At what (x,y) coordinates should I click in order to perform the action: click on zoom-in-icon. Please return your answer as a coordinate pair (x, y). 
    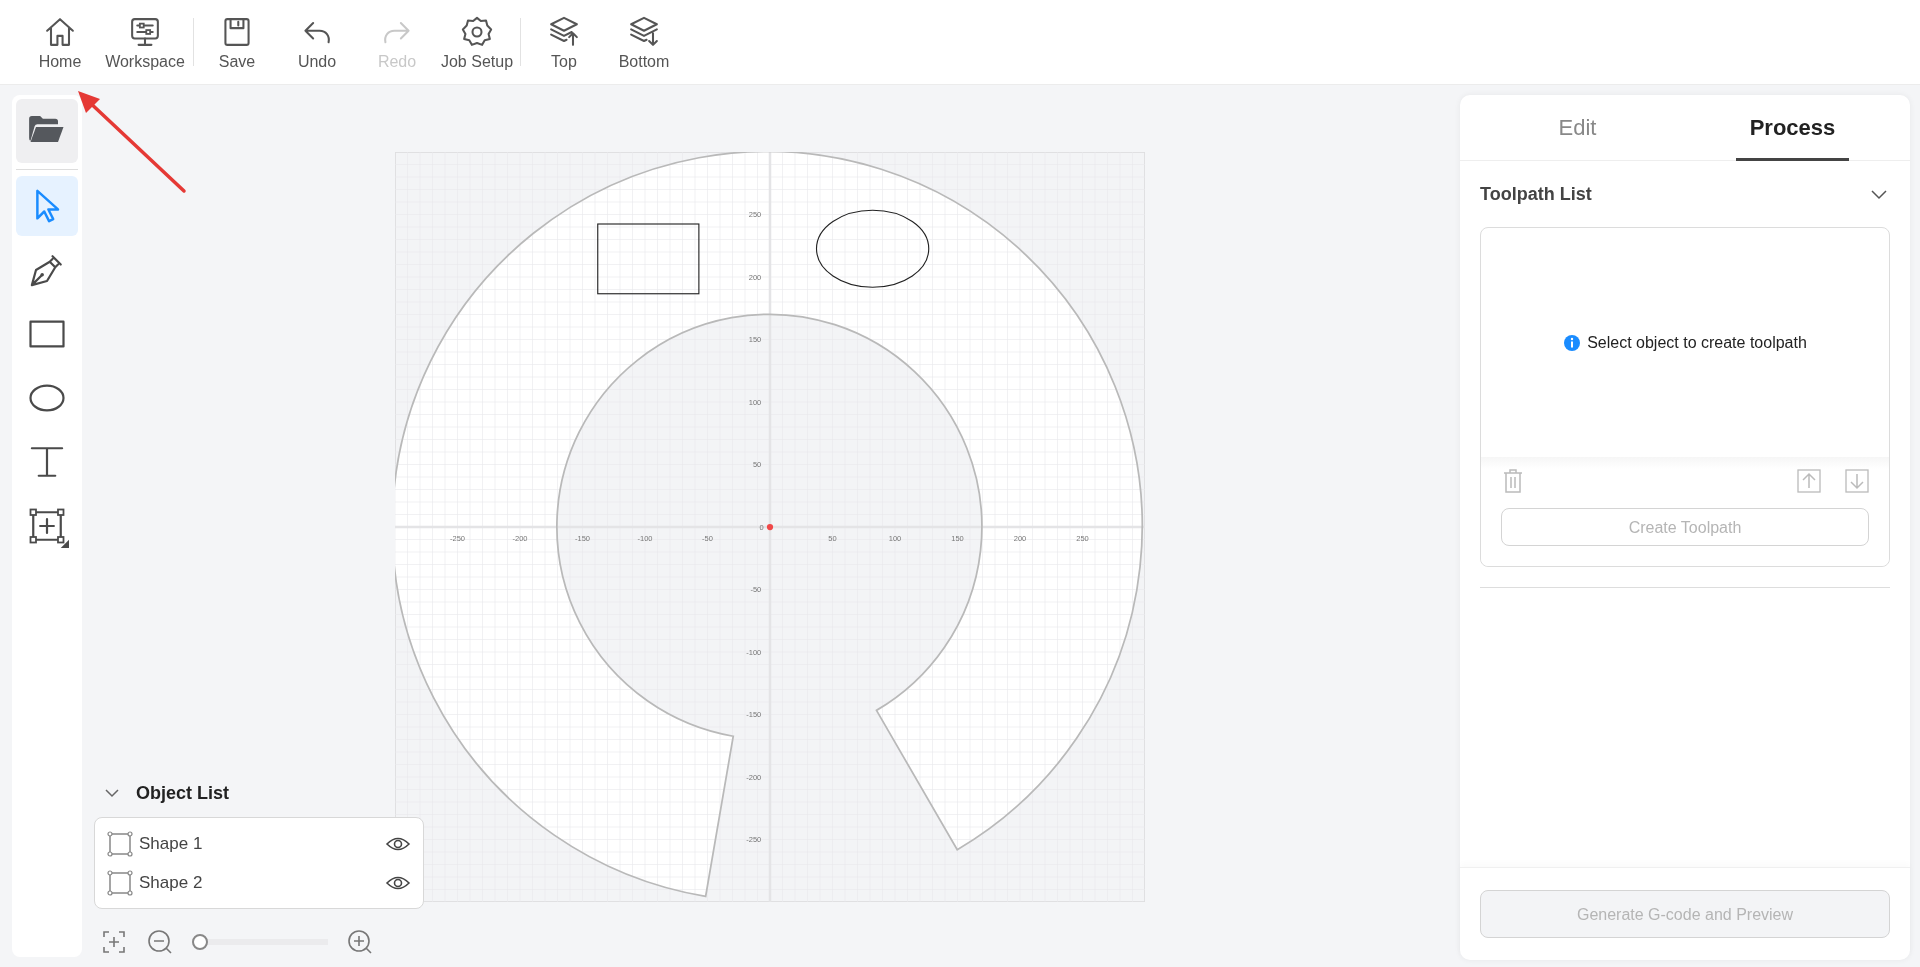
    Looking at the image, I should click on (360, 942).